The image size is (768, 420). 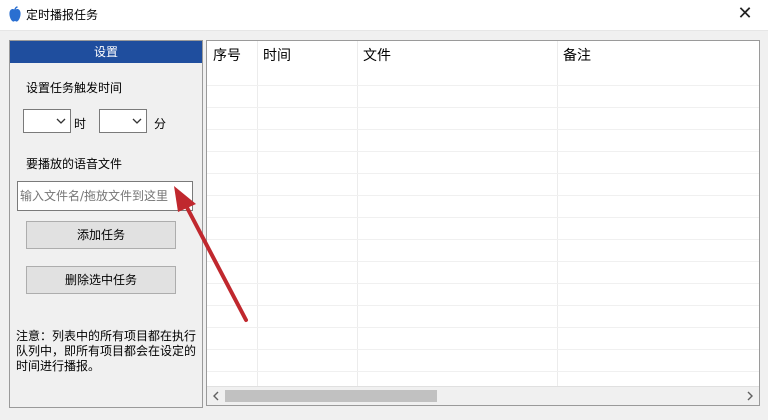 I want to click on minute-unit-label: 分, so click(x=160, y=124).